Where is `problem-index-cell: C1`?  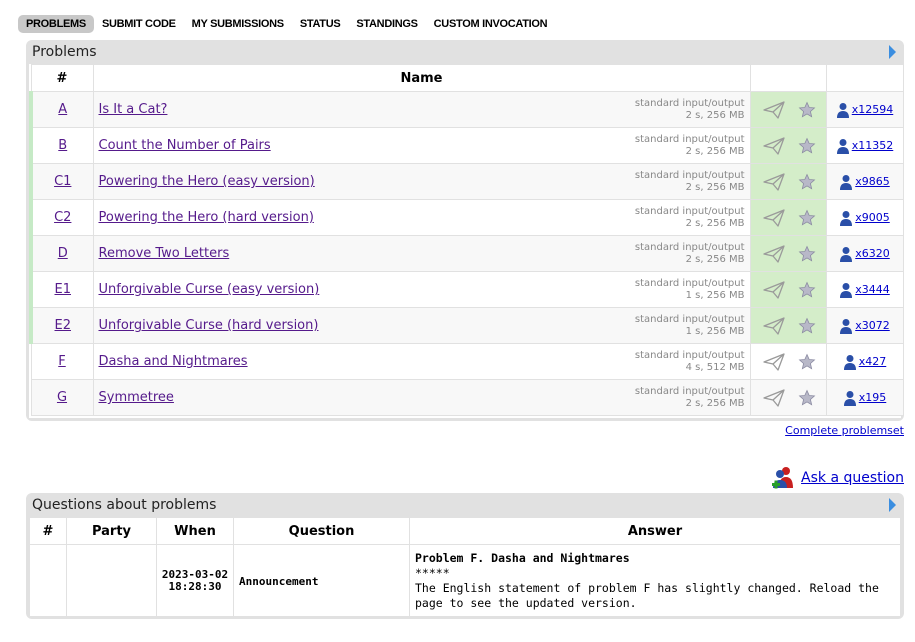 problem-index-cell: C1 is located at coordinates (61, 181).